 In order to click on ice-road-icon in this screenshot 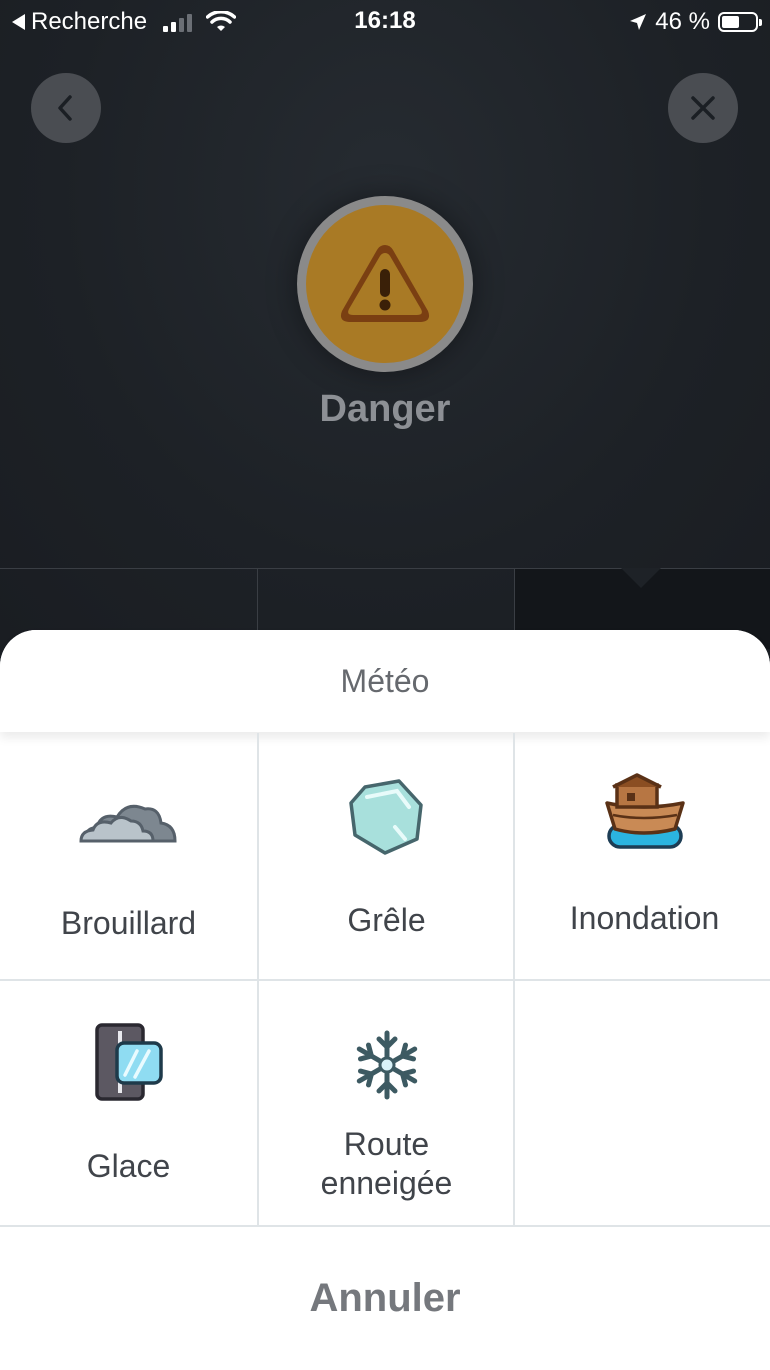, I will do `click(128, 1062)`.